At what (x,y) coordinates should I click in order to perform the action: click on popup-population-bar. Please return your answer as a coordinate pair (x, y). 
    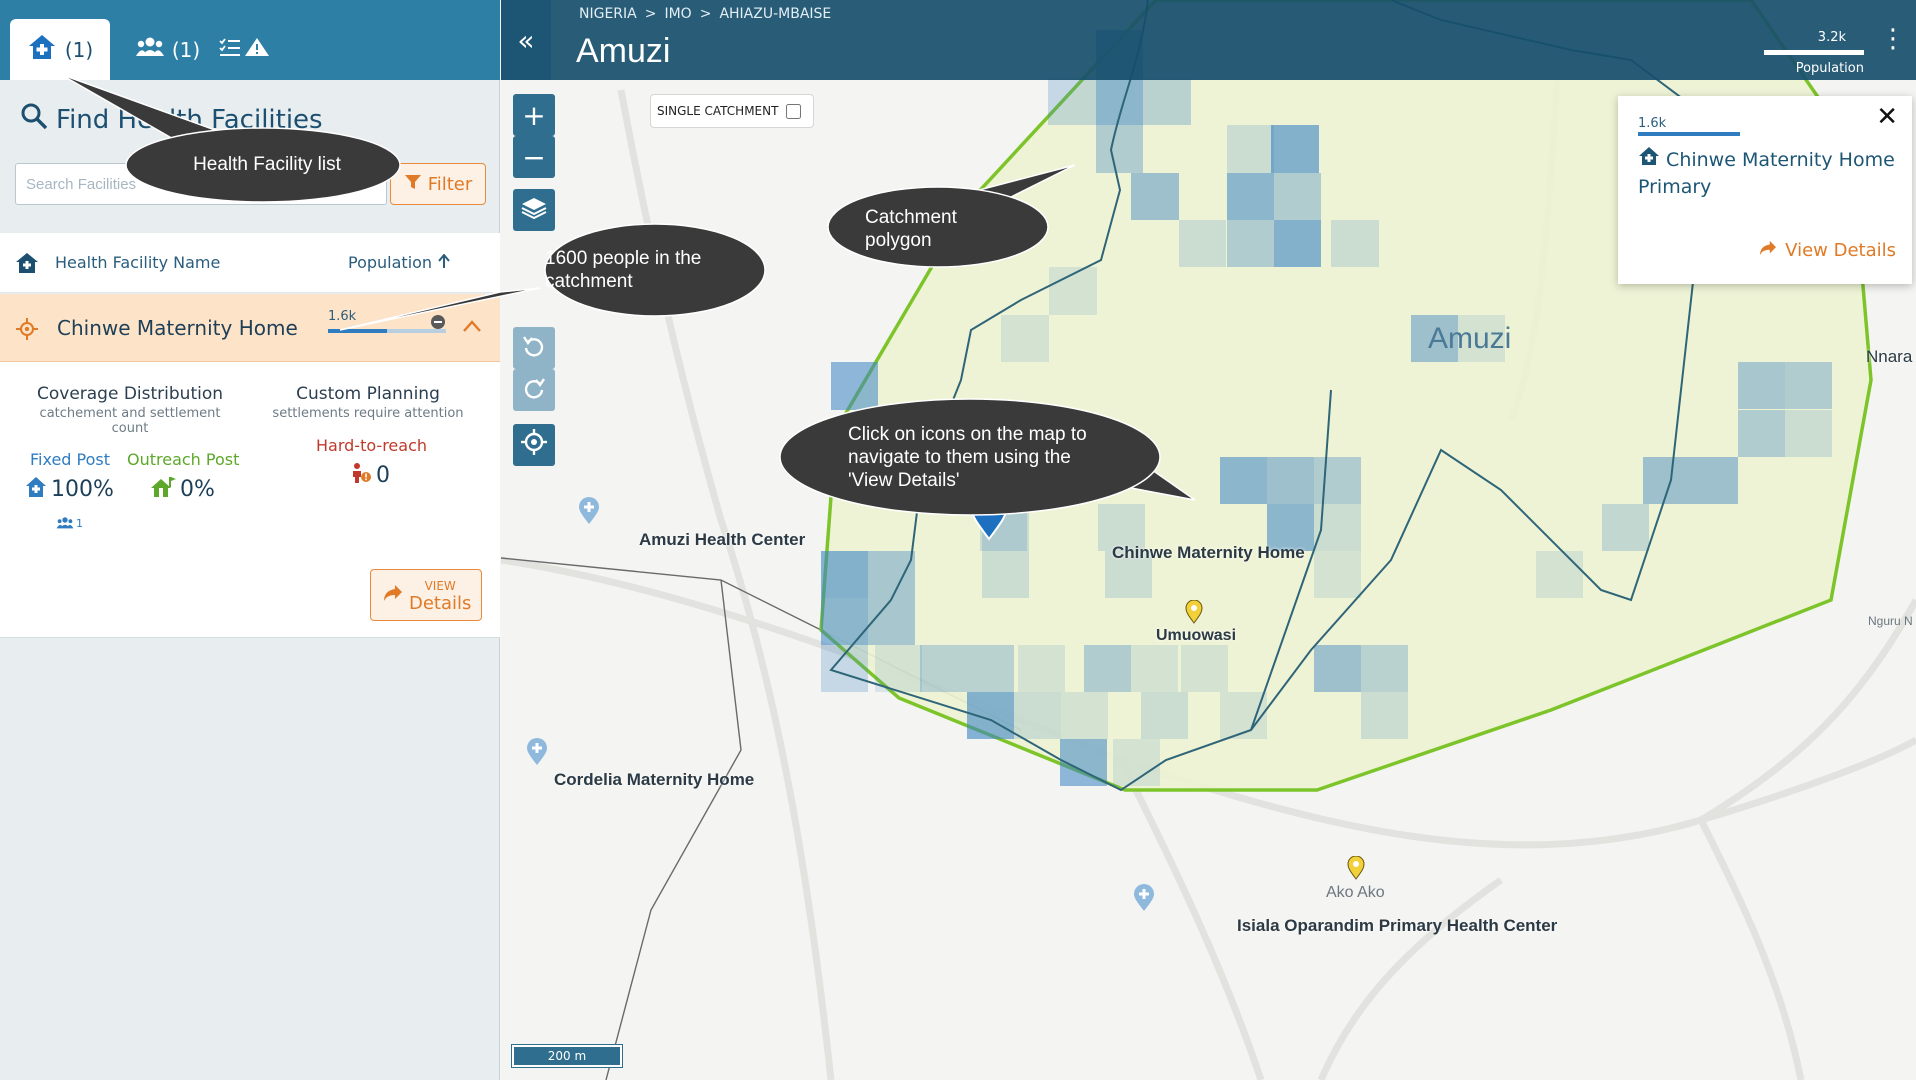
    Looking at the image, I should click on (1689, 134).